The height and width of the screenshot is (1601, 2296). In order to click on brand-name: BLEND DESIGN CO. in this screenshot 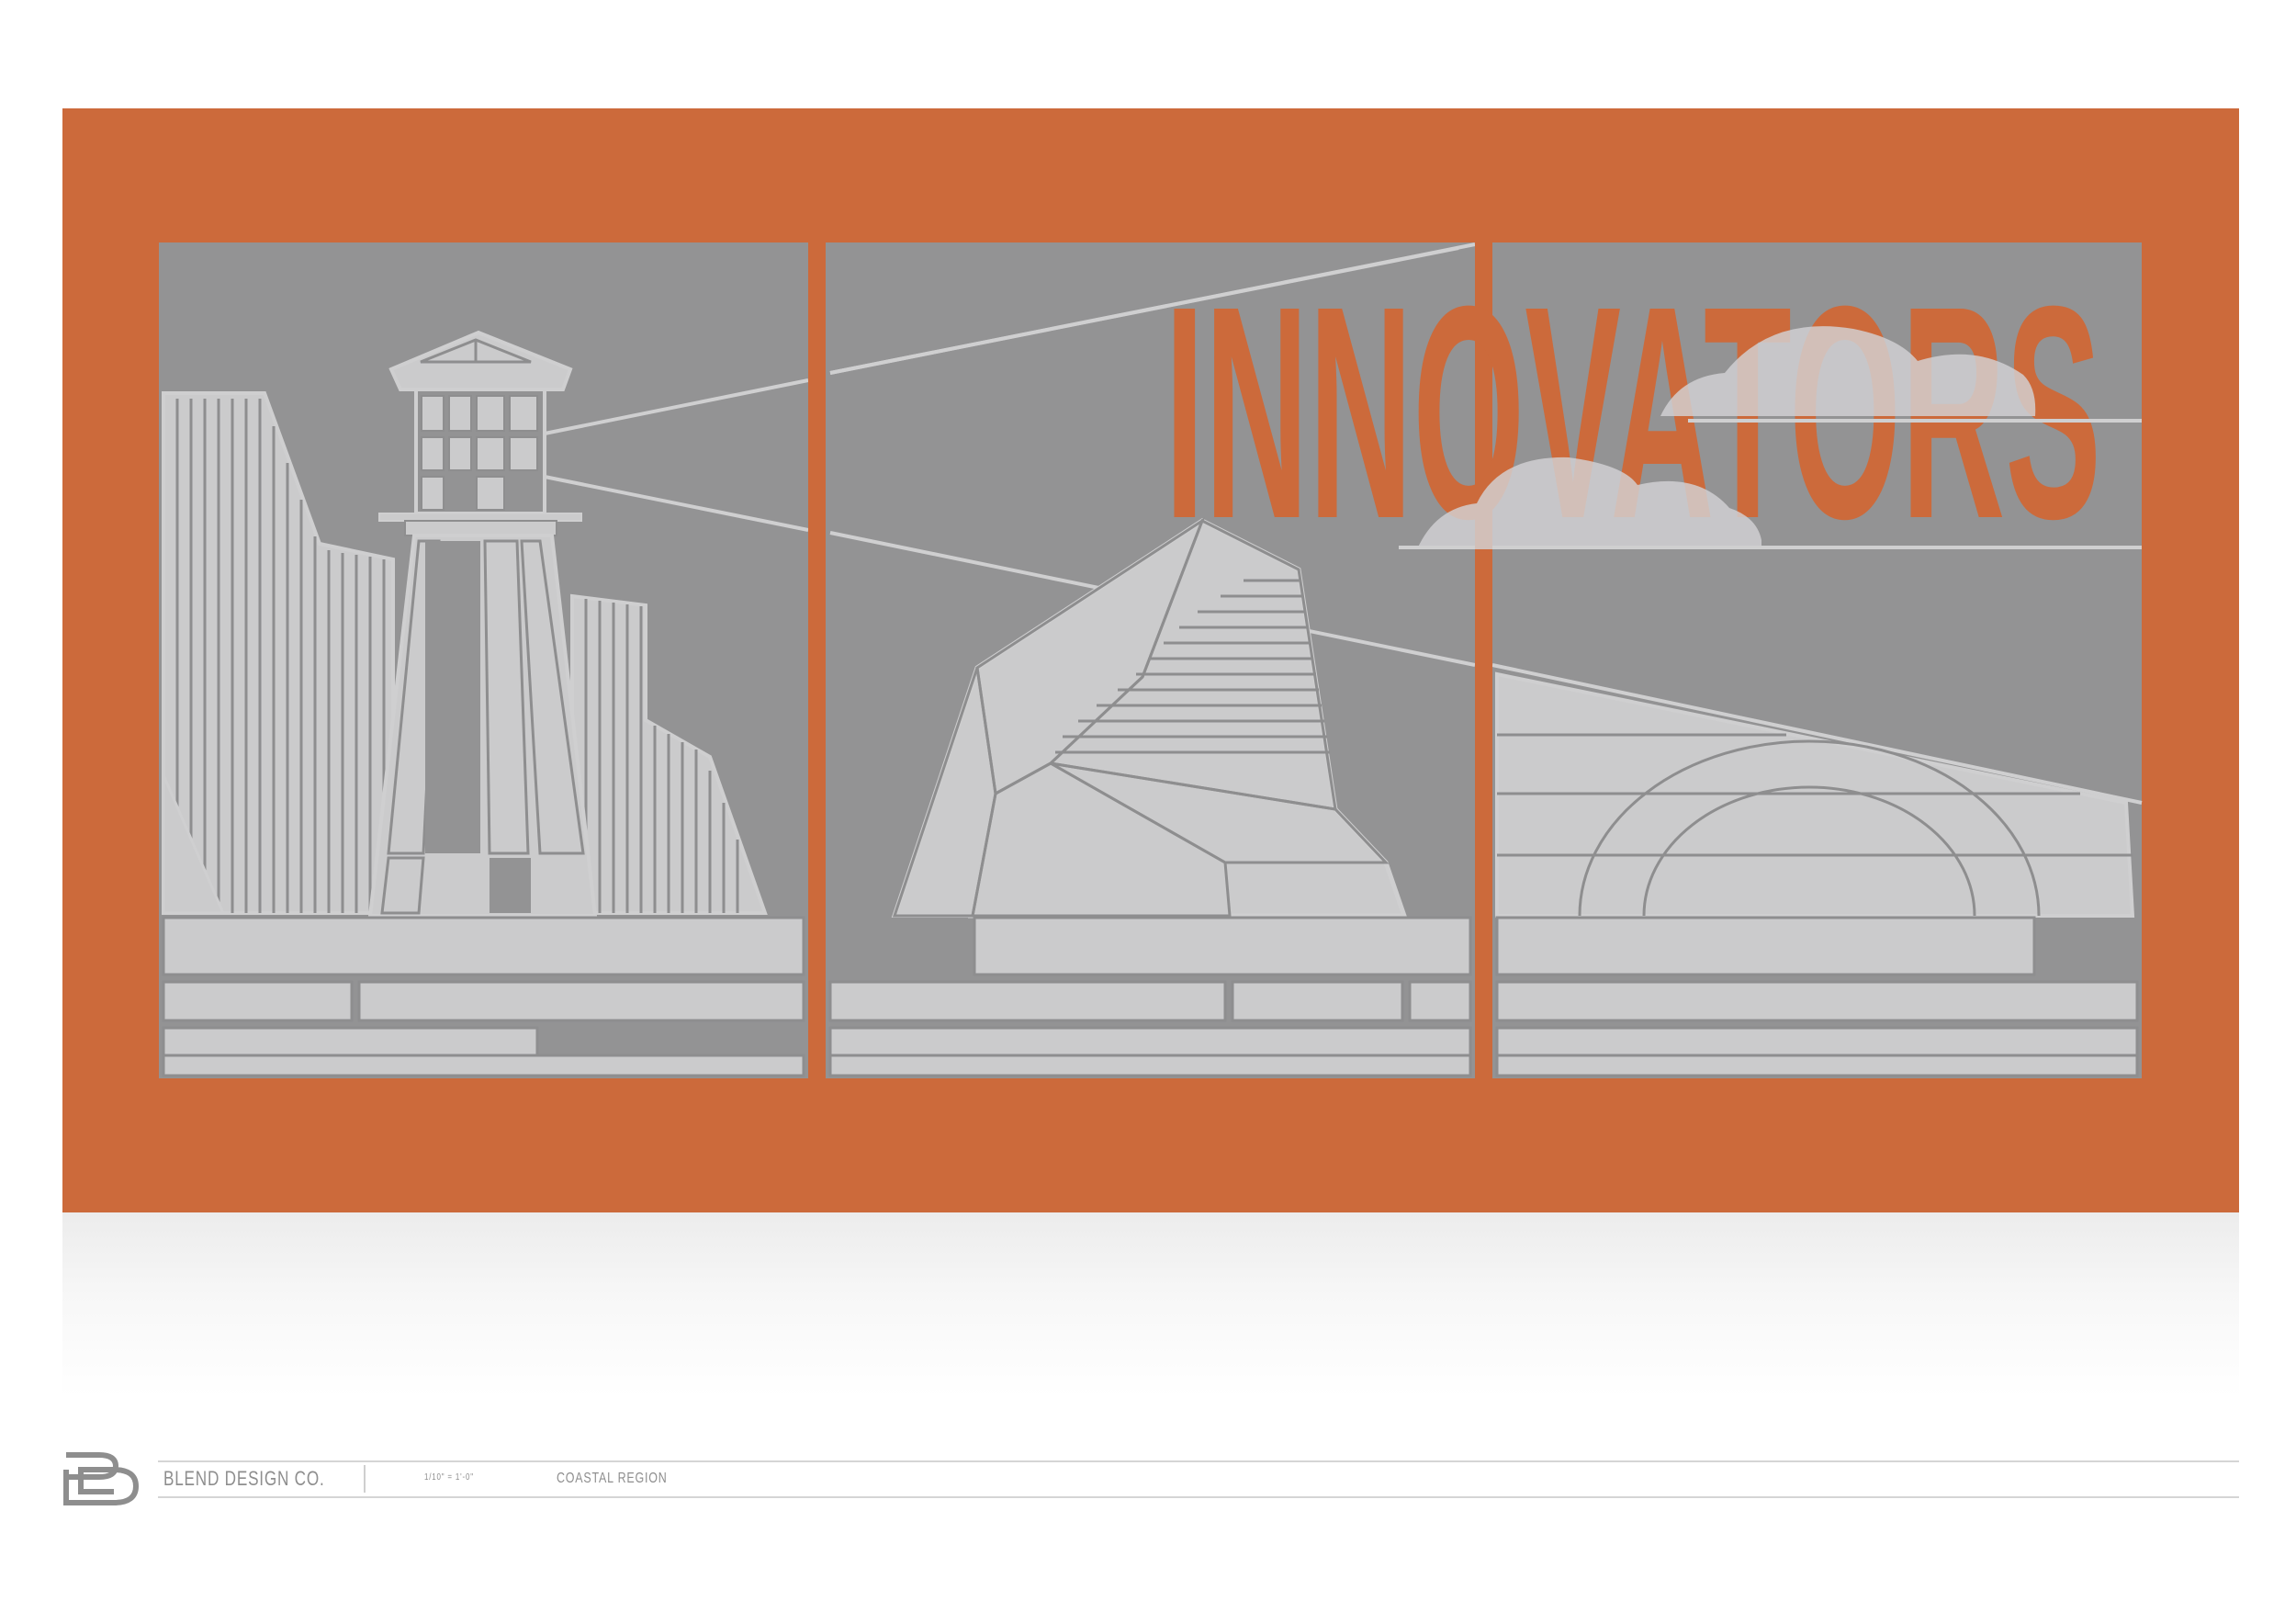, I will do `click(244, 1478)`.